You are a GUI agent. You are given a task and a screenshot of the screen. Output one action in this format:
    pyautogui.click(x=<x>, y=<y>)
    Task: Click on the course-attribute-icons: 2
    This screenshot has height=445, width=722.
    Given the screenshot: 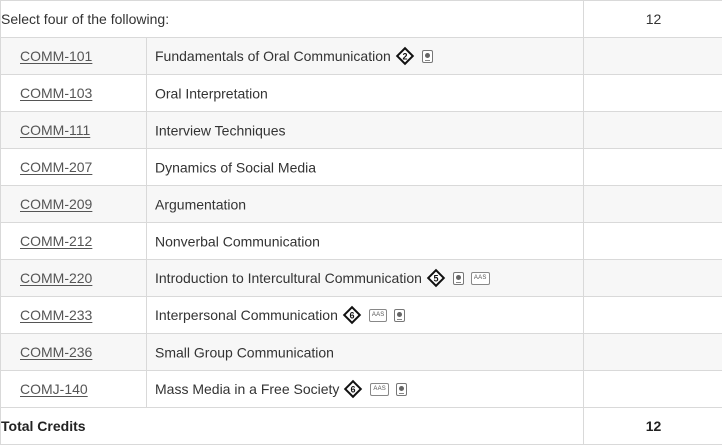 What is the action you would take?
    pyautogui.click(x=414, y=56)
    